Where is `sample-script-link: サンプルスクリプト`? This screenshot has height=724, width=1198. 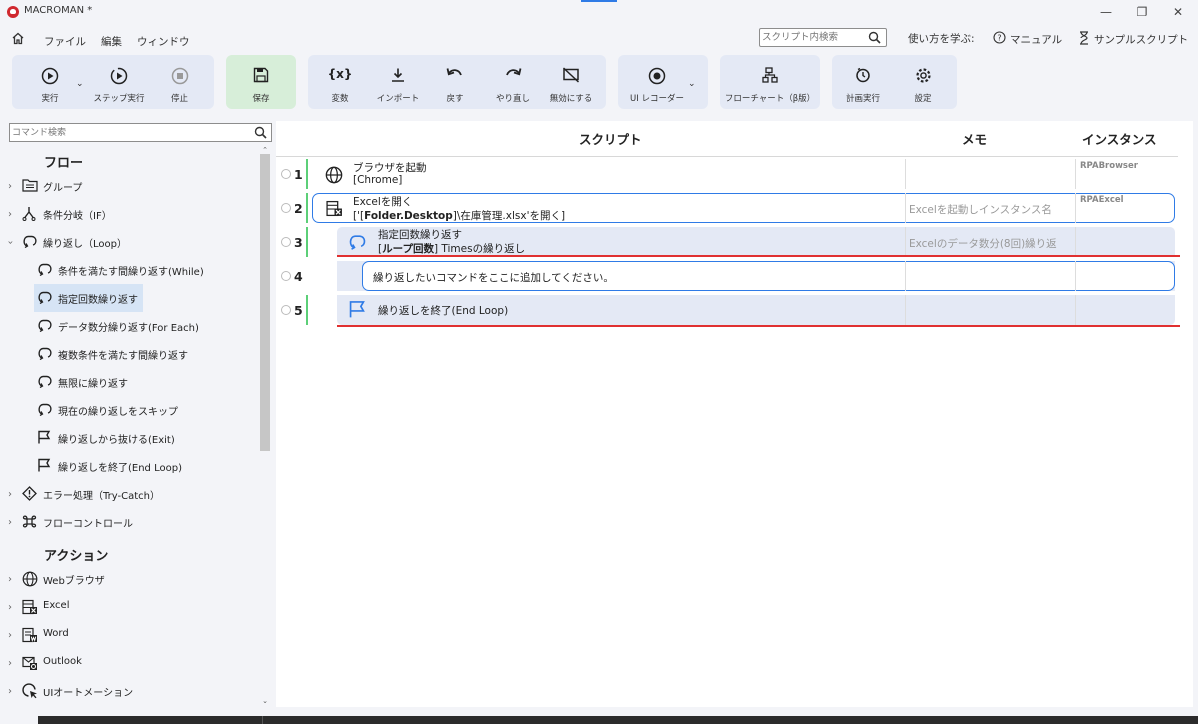 sample-script-link: サンプルスクリプト is located at coordinates (1133, 39).